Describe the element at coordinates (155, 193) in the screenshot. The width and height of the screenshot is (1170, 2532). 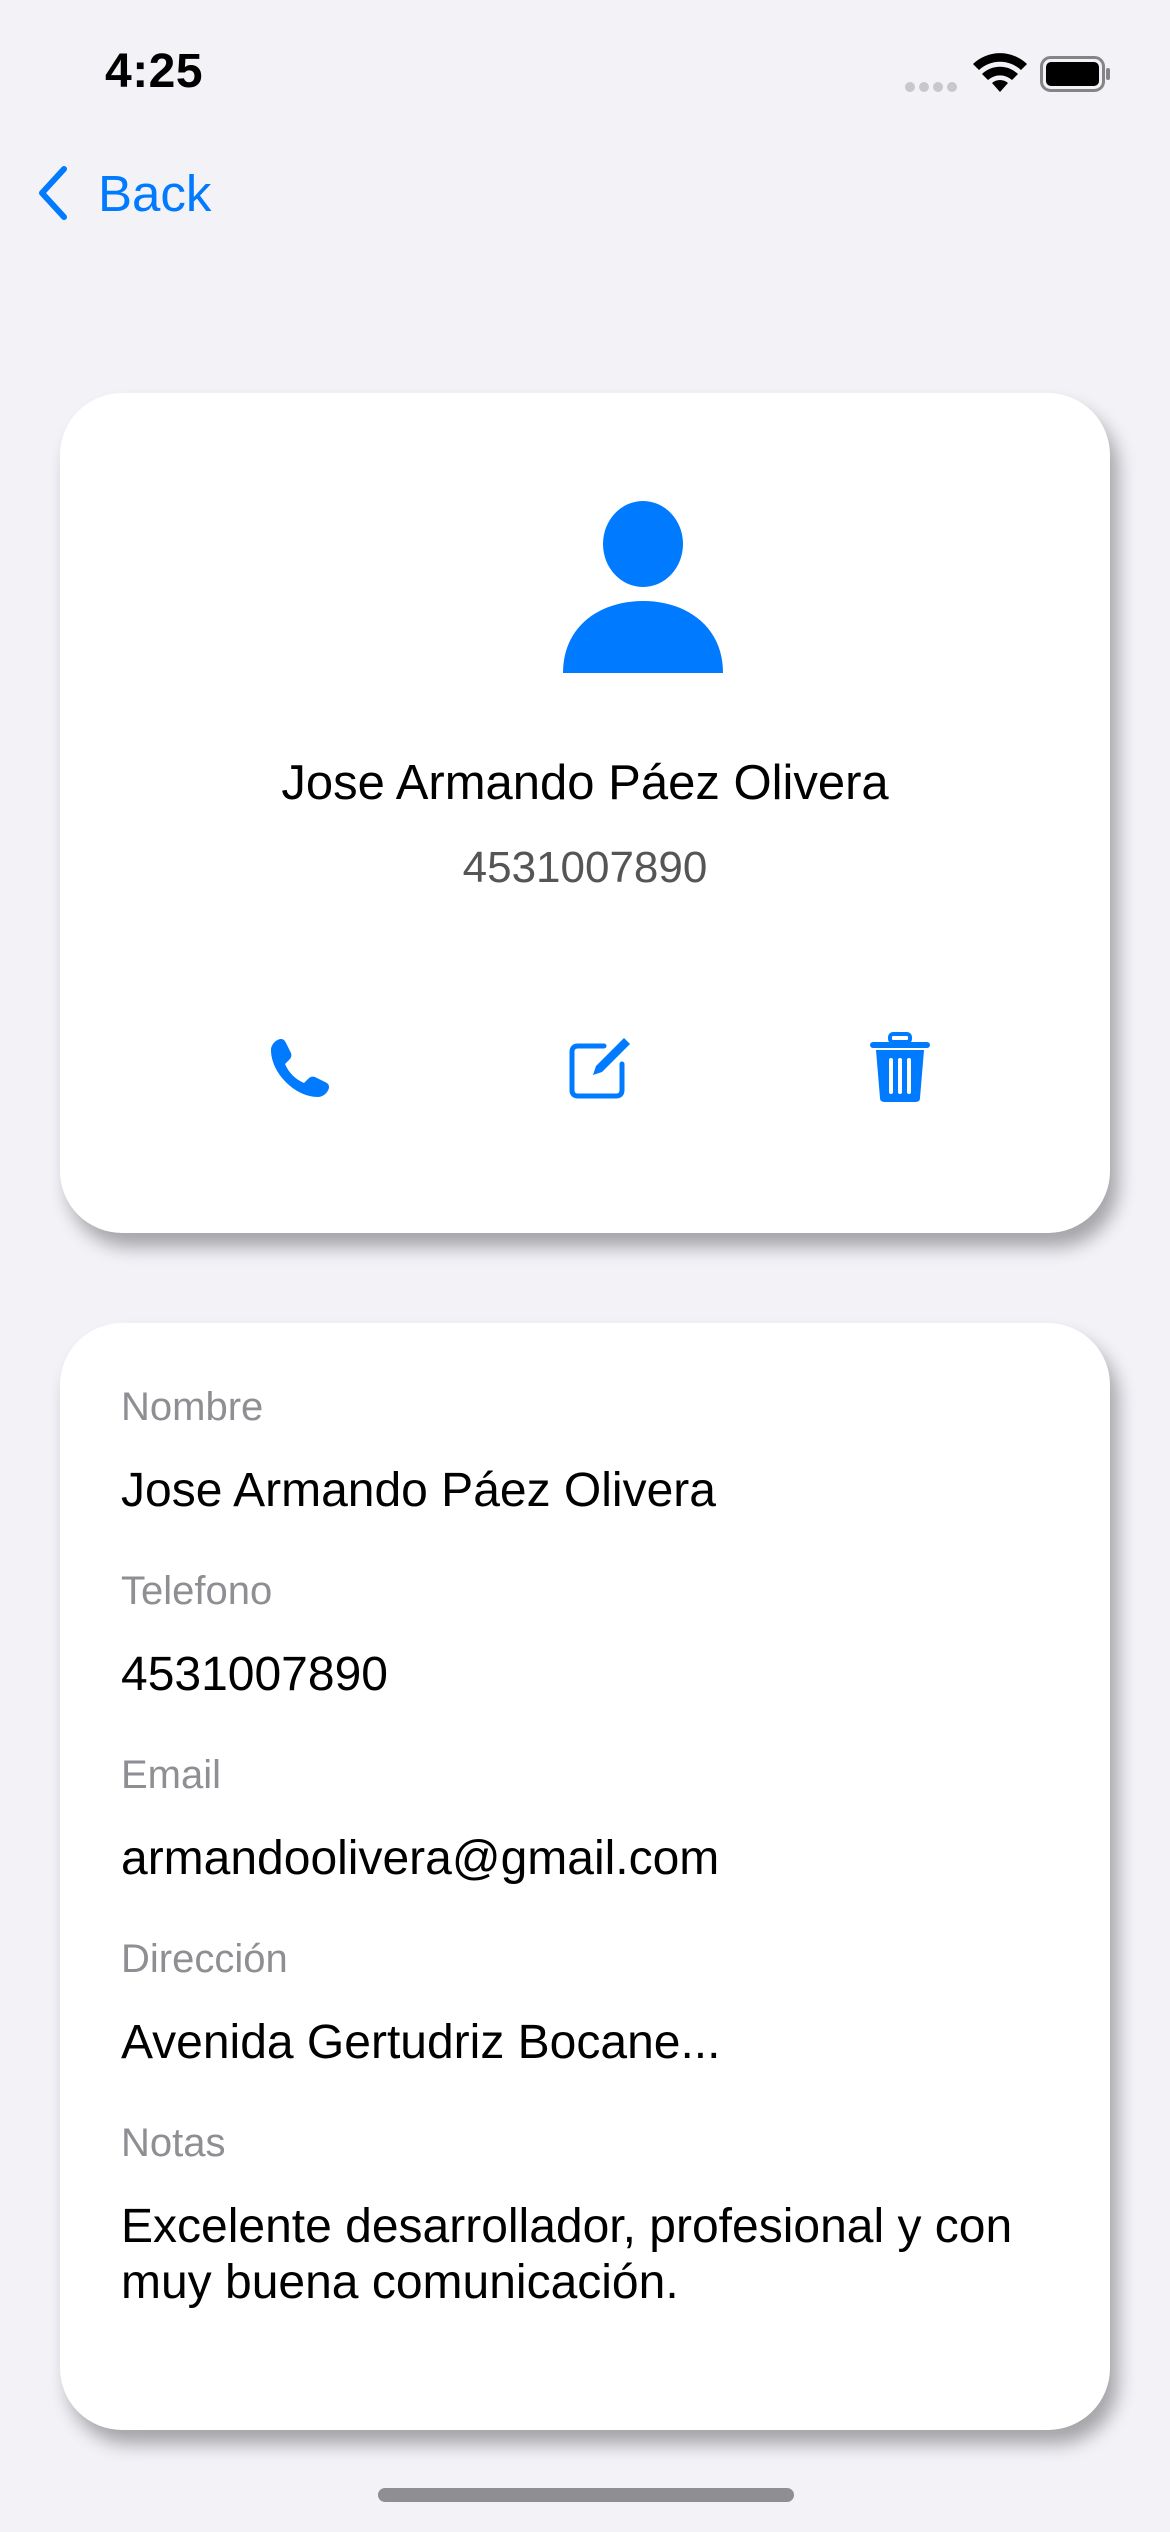
I see `back-label: Back` at that location.